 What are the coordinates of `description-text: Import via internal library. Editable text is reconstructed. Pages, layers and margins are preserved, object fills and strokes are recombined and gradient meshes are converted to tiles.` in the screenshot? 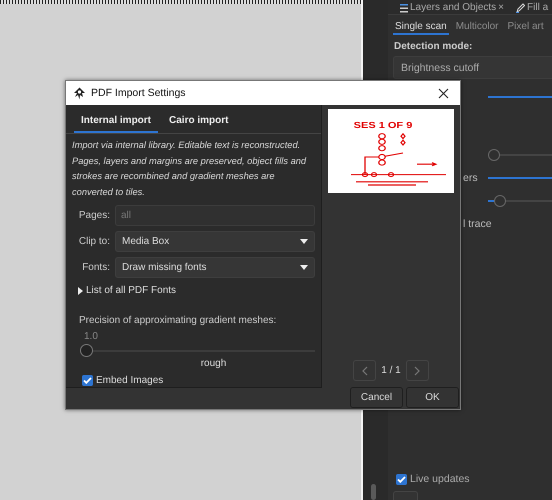 It's located at (189, 168).